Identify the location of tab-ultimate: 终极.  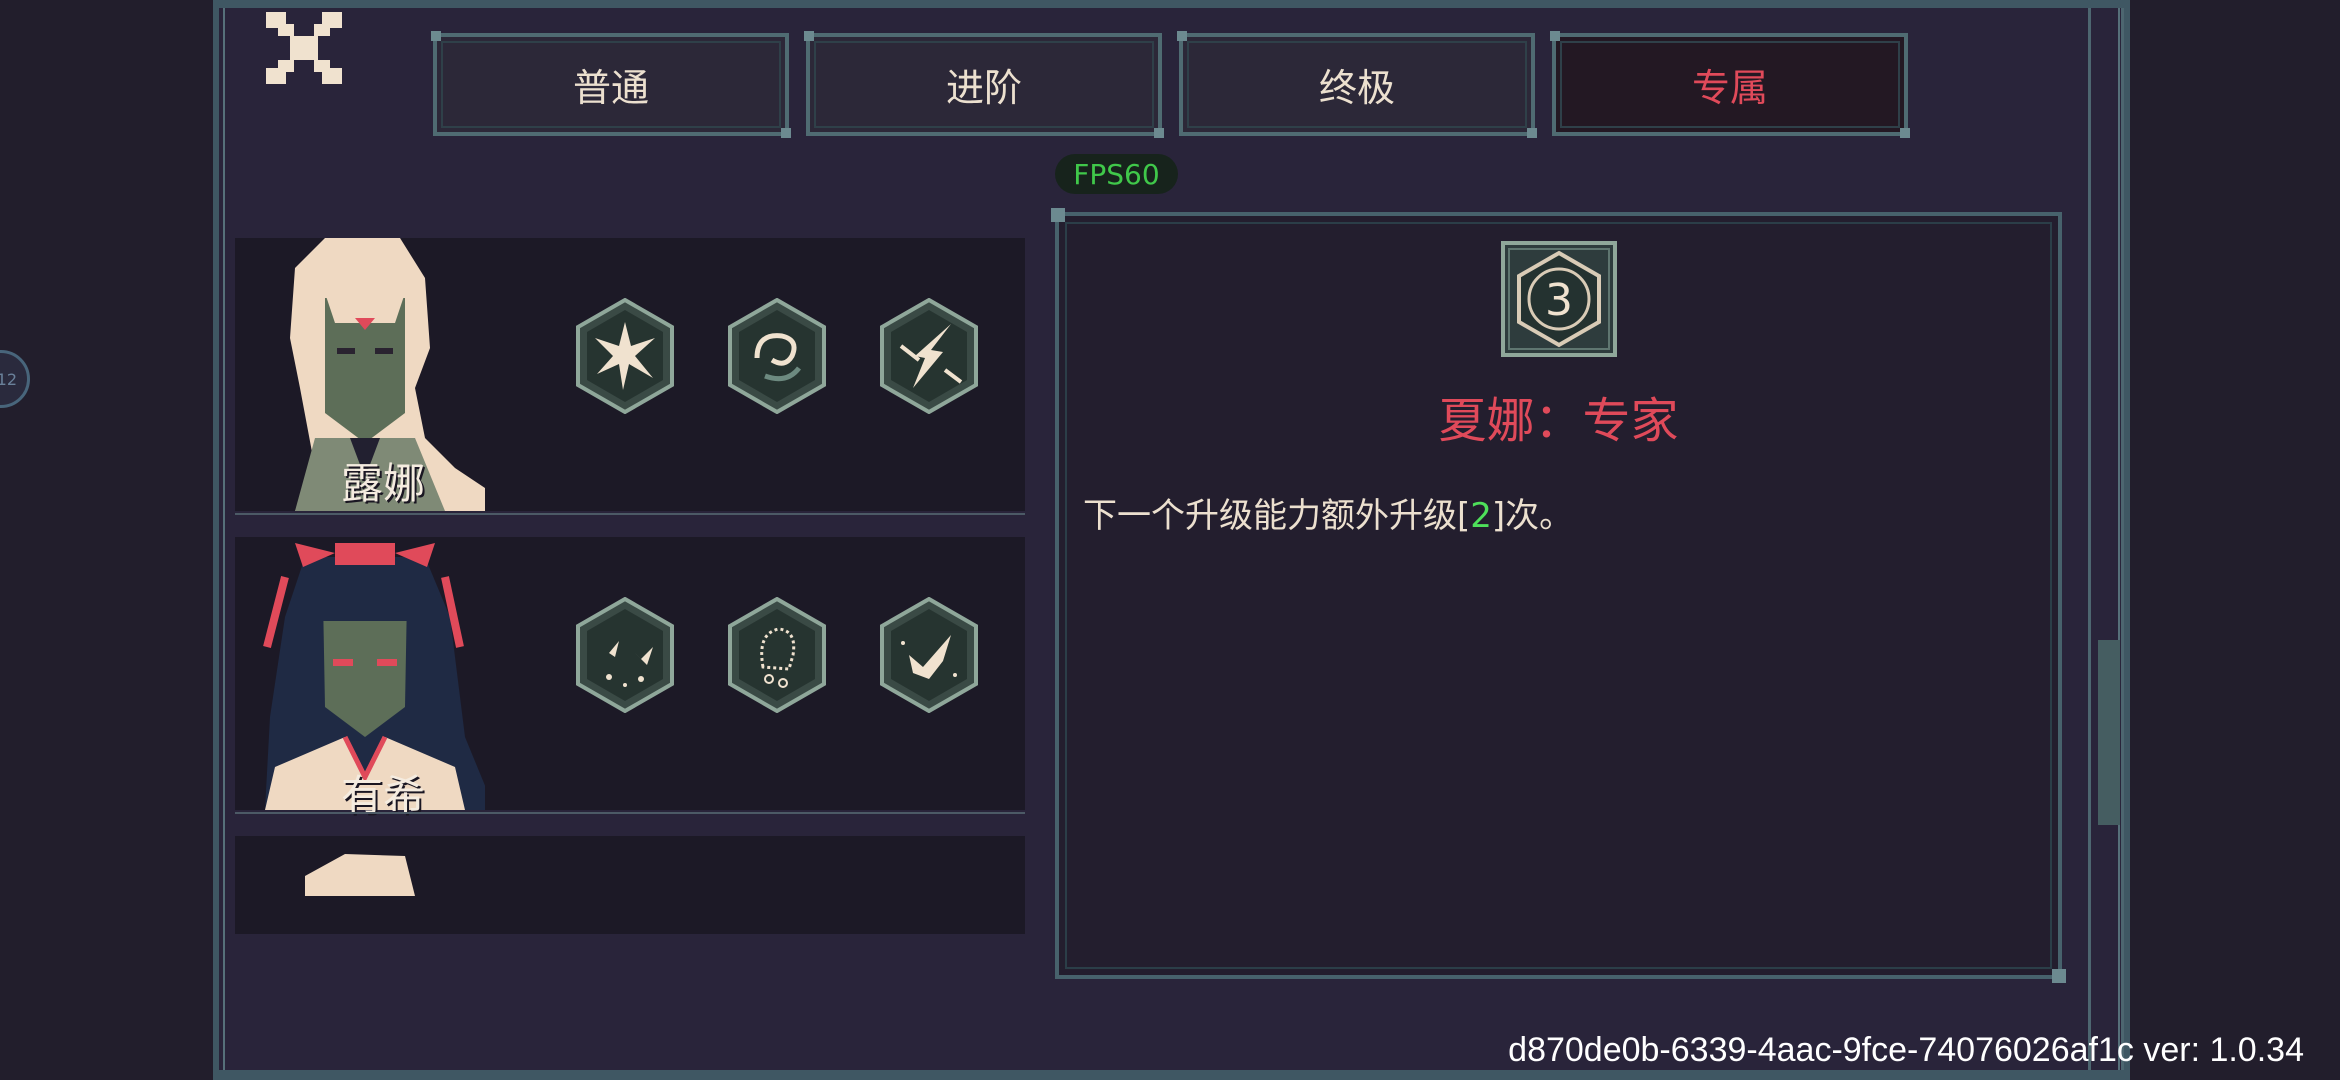
(1357, 84).